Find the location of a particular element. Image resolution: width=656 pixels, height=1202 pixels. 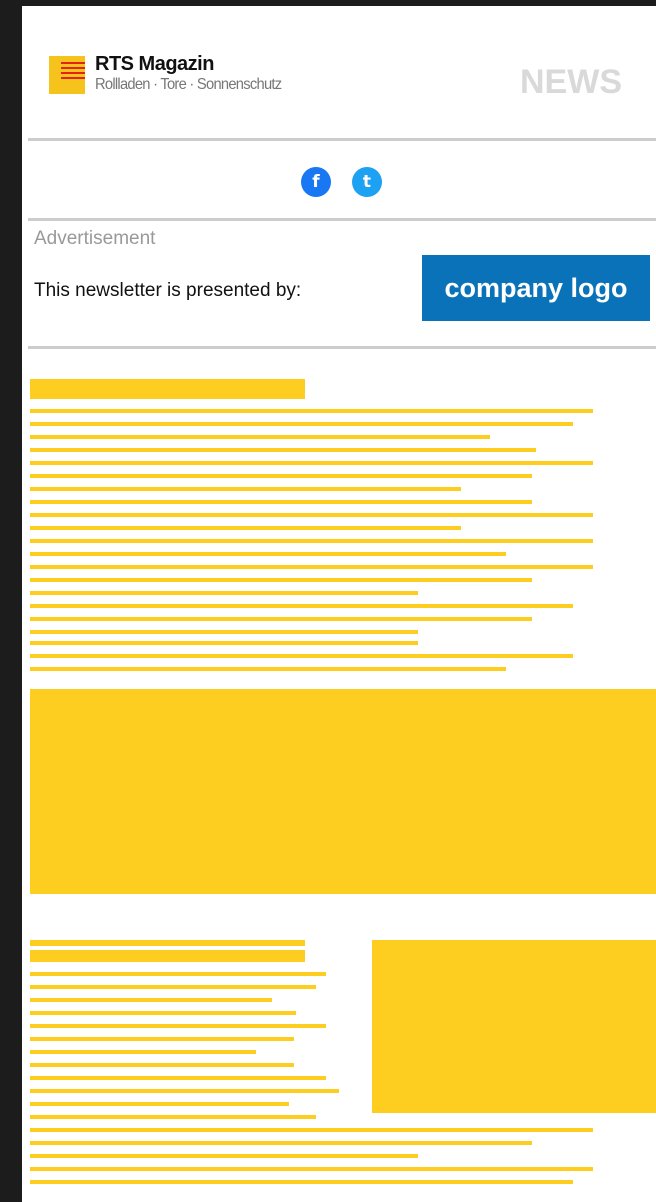

header-divider is located at coordinates (342, 139).